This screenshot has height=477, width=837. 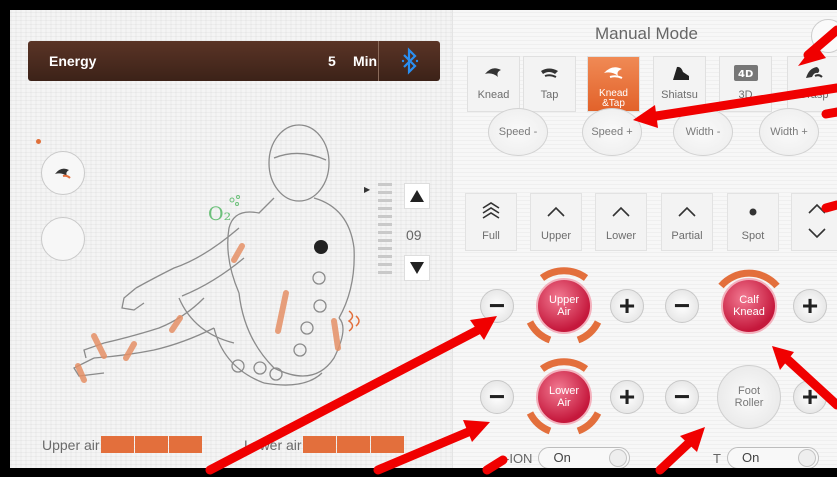 I want to click on ion-toggle-state: On, so click(x=562, y=457).